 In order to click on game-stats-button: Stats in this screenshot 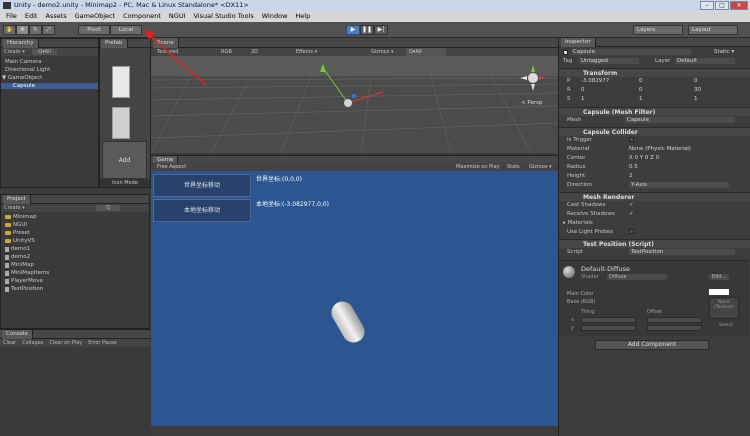, I will do `click(513, 167)`.